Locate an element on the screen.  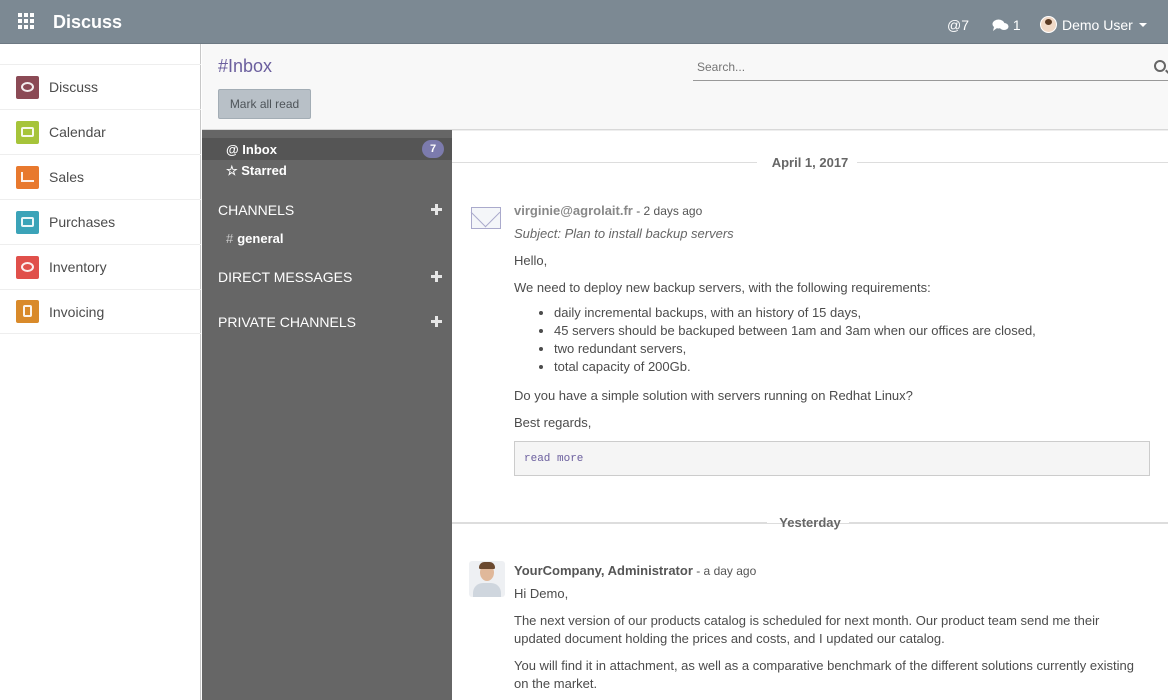
date-separator: Yesterday is located at coordinates (810, 523).